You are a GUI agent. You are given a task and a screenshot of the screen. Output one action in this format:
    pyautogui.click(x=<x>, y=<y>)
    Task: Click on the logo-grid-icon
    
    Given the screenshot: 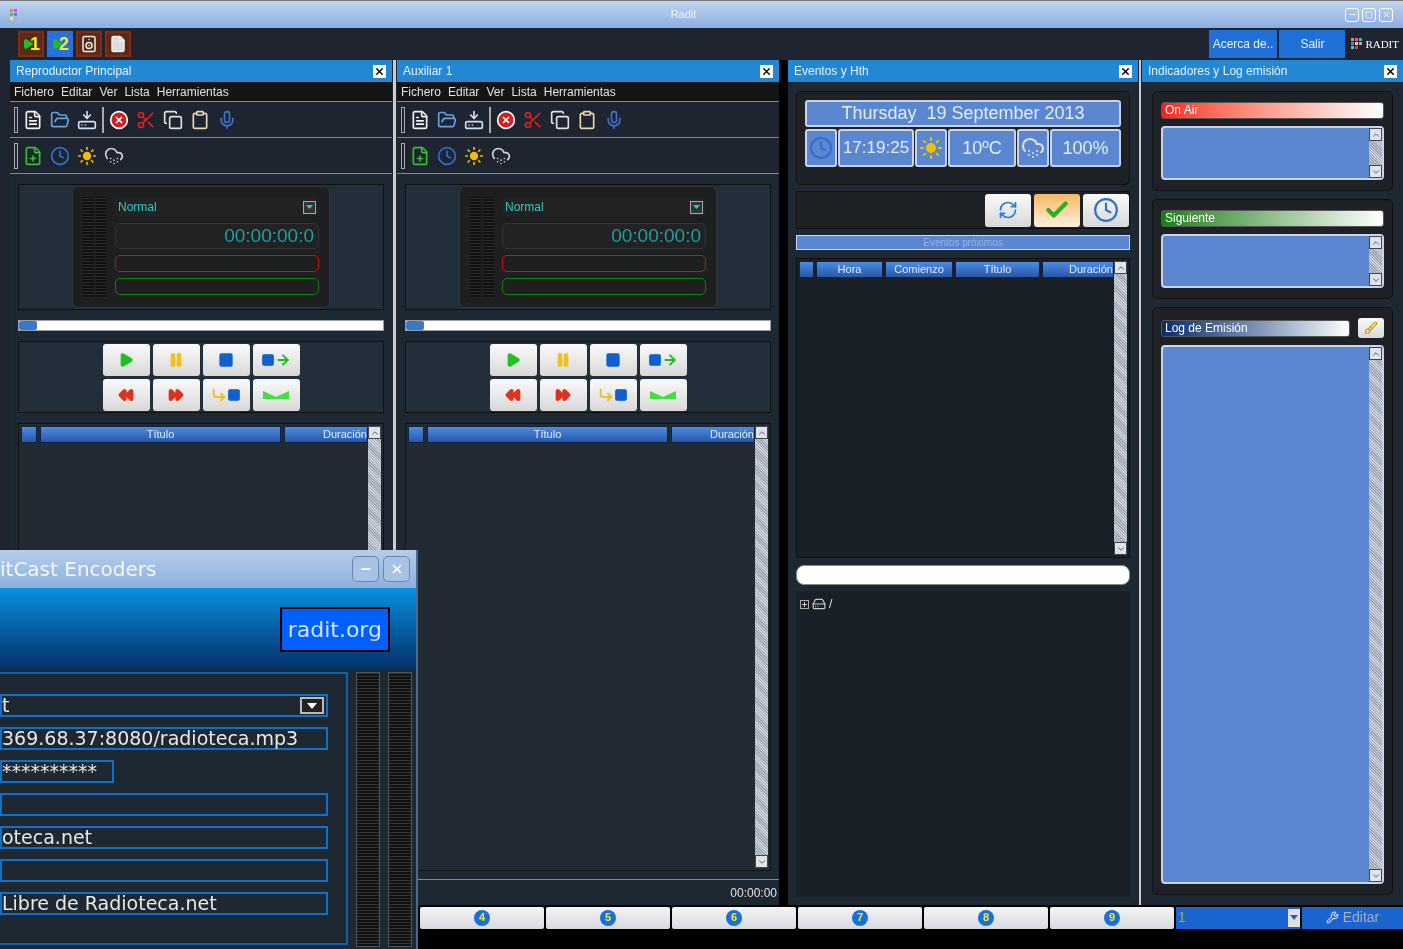 What is the action you would take?
    pyautogui.click(x=1357, y=44)
    